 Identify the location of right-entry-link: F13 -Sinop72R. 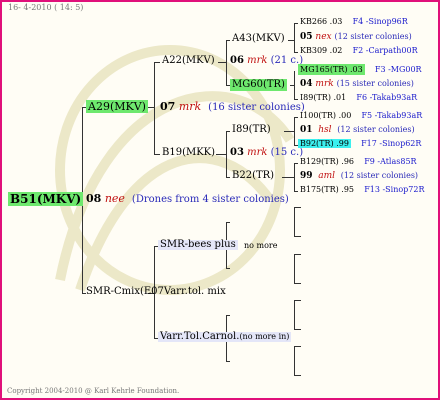
(394, 189).